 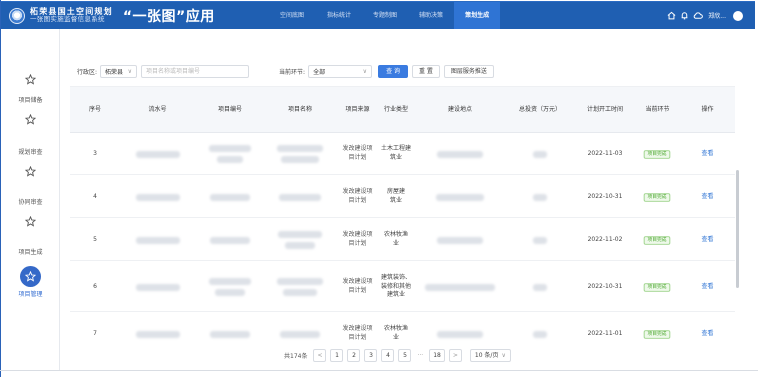 I want to click on cell-code-redacted, so click(x=230, y=287).